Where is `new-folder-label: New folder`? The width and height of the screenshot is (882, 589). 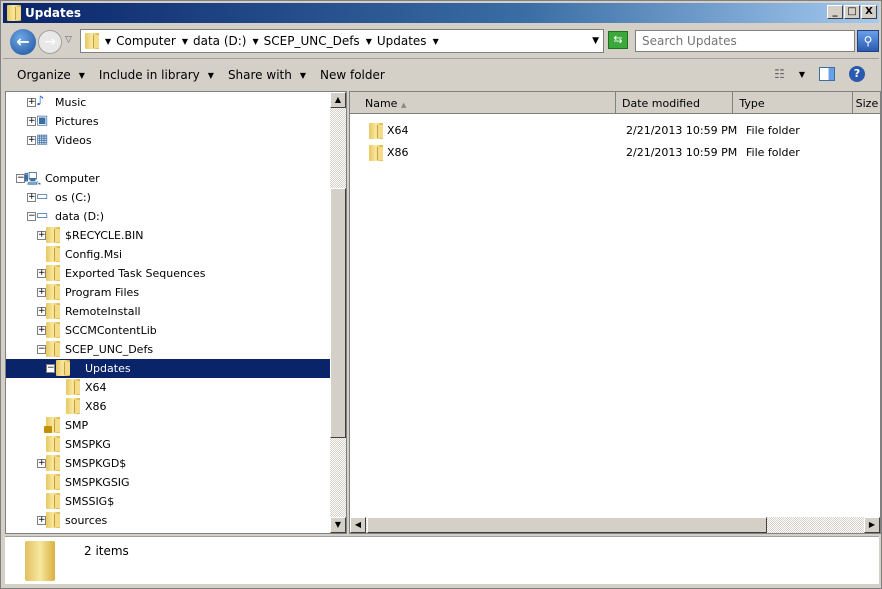
new-folder-label: New folder is located at coordinates (352, 75).